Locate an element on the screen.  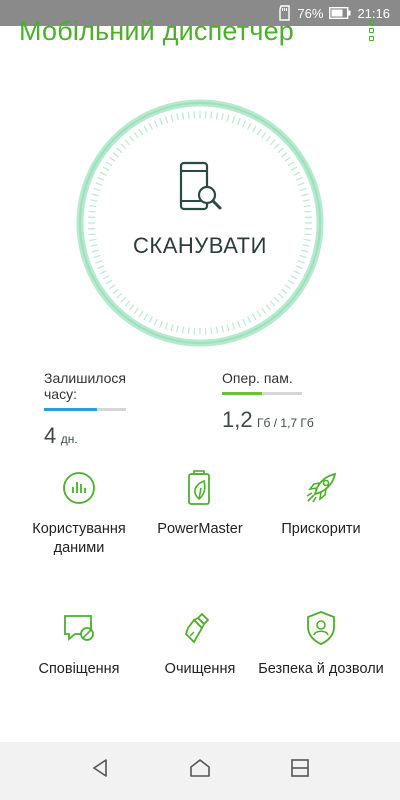
tile-cleanup: Очищення is located at coordinates (200, 643).